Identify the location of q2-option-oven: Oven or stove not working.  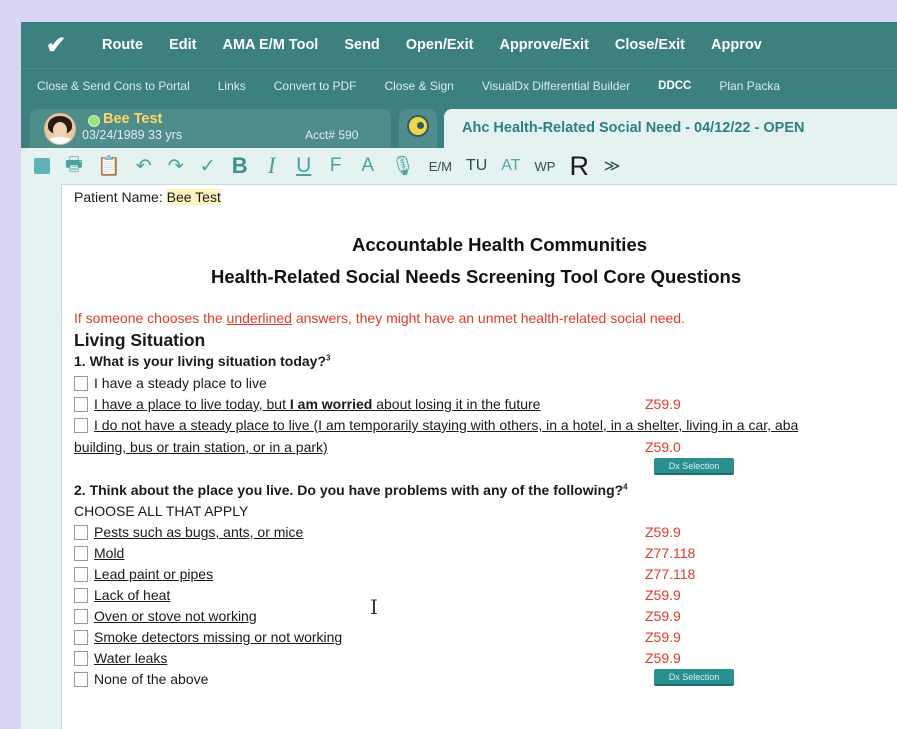
(165, 616).